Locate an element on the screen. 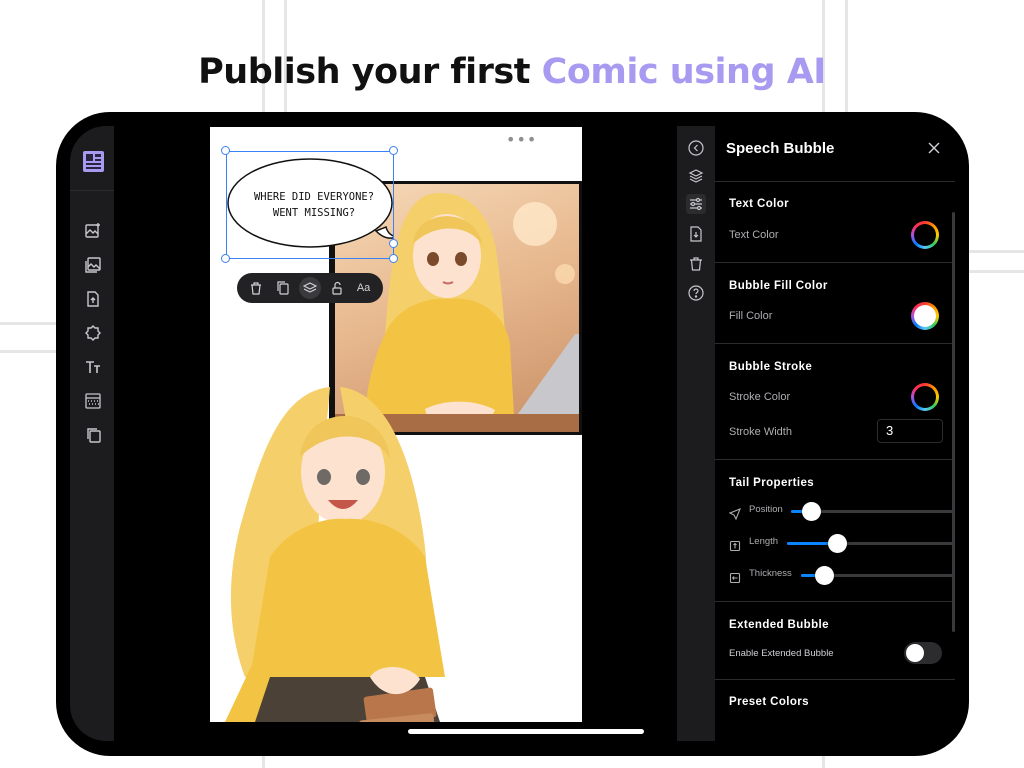  fill-color-section-title: Bubble Fill Color is located at coordinates (778, 286).